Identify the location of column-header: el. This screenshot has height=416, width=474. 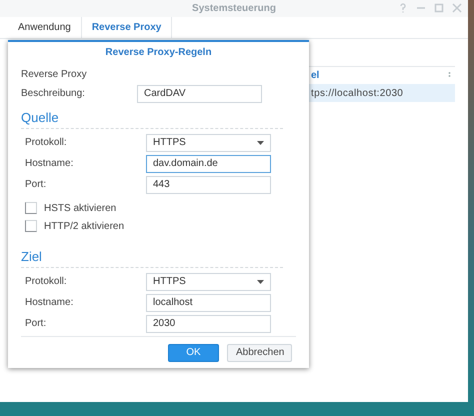
(315, 75).